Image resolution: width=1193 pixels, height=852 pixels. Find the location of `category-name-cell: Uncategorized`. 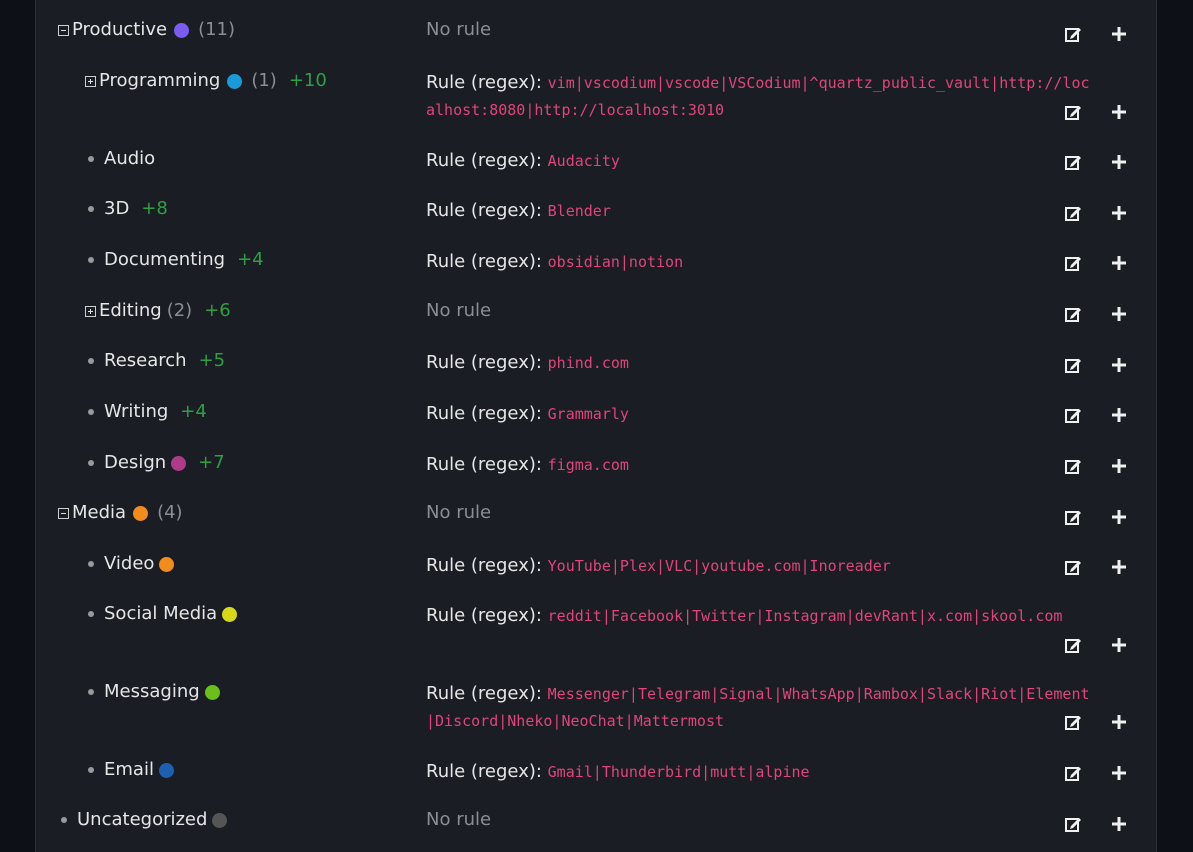

category-name-cell: Uncategorized is located at coordinates (144, 820).